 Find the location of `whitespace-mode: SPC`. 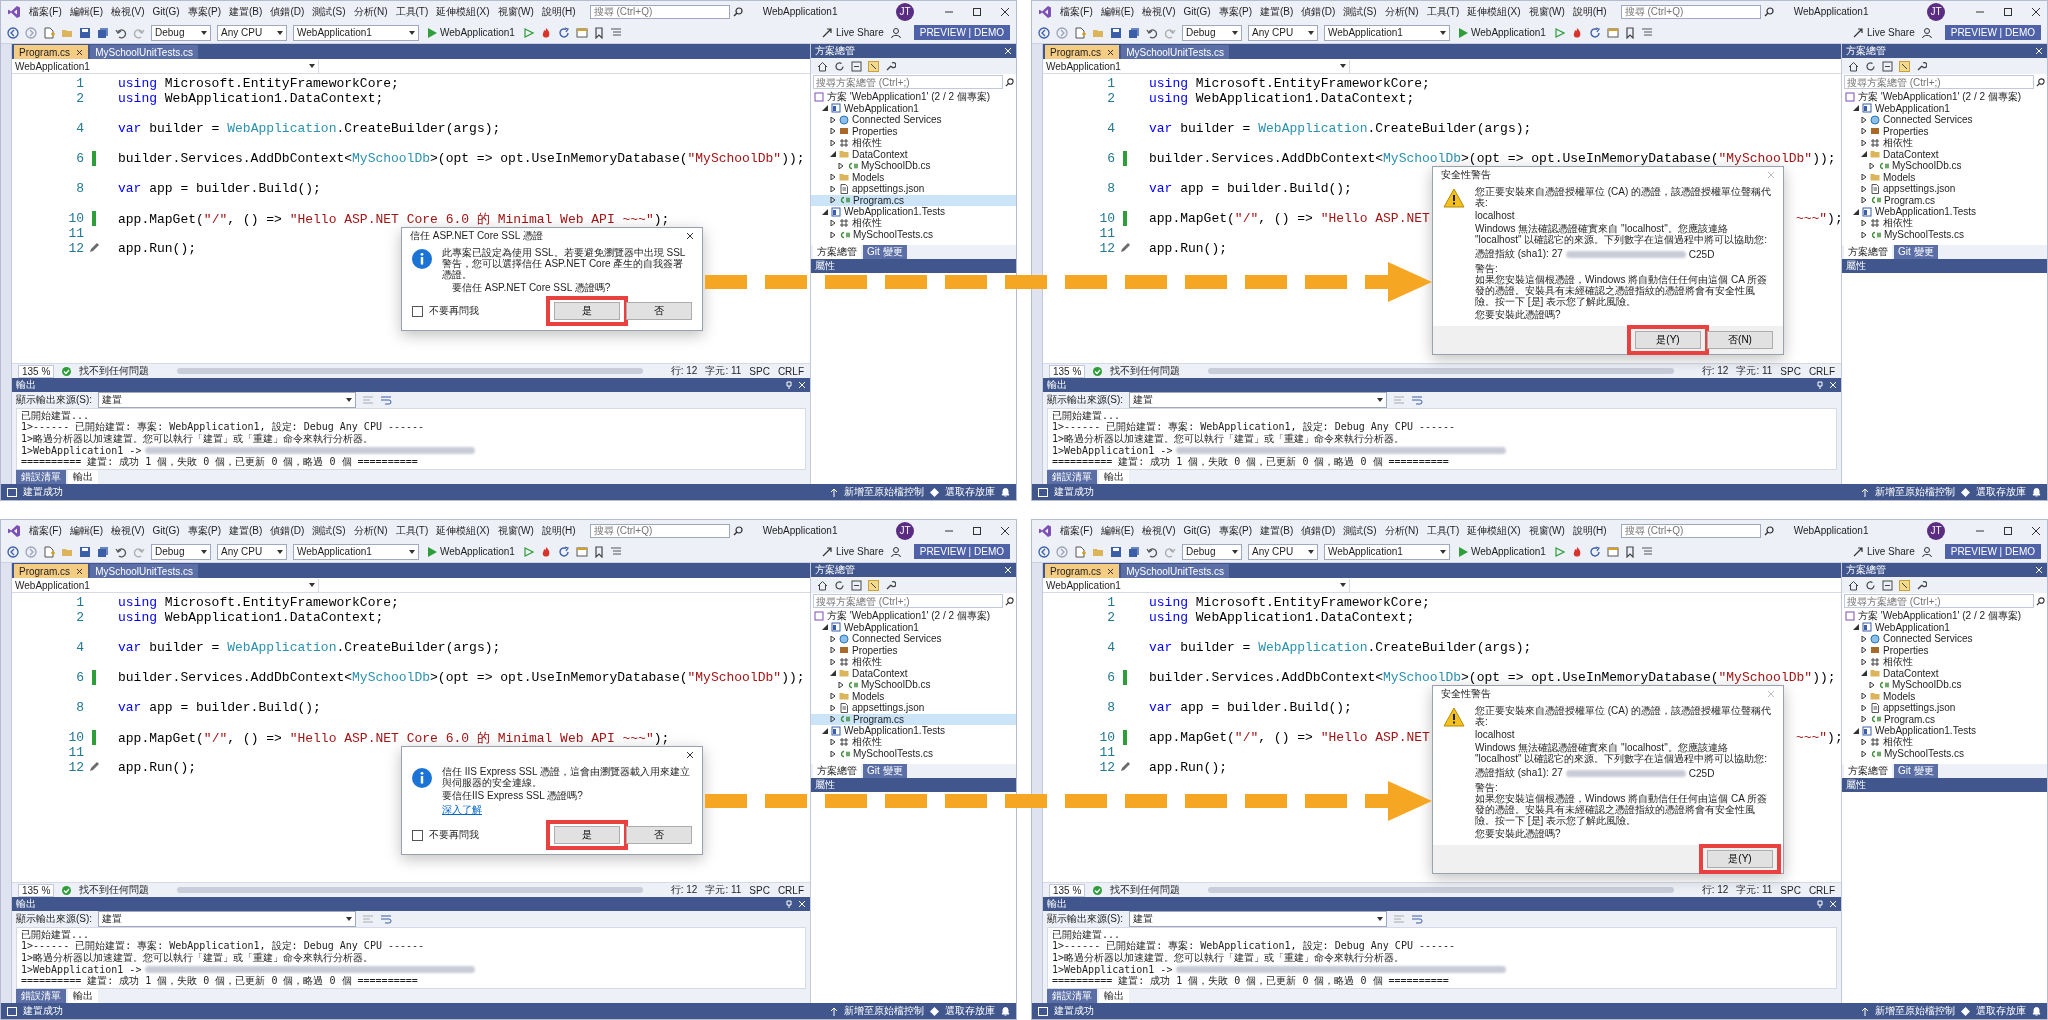

whitespace-mode: SPC is located at coordinates (759, 371).